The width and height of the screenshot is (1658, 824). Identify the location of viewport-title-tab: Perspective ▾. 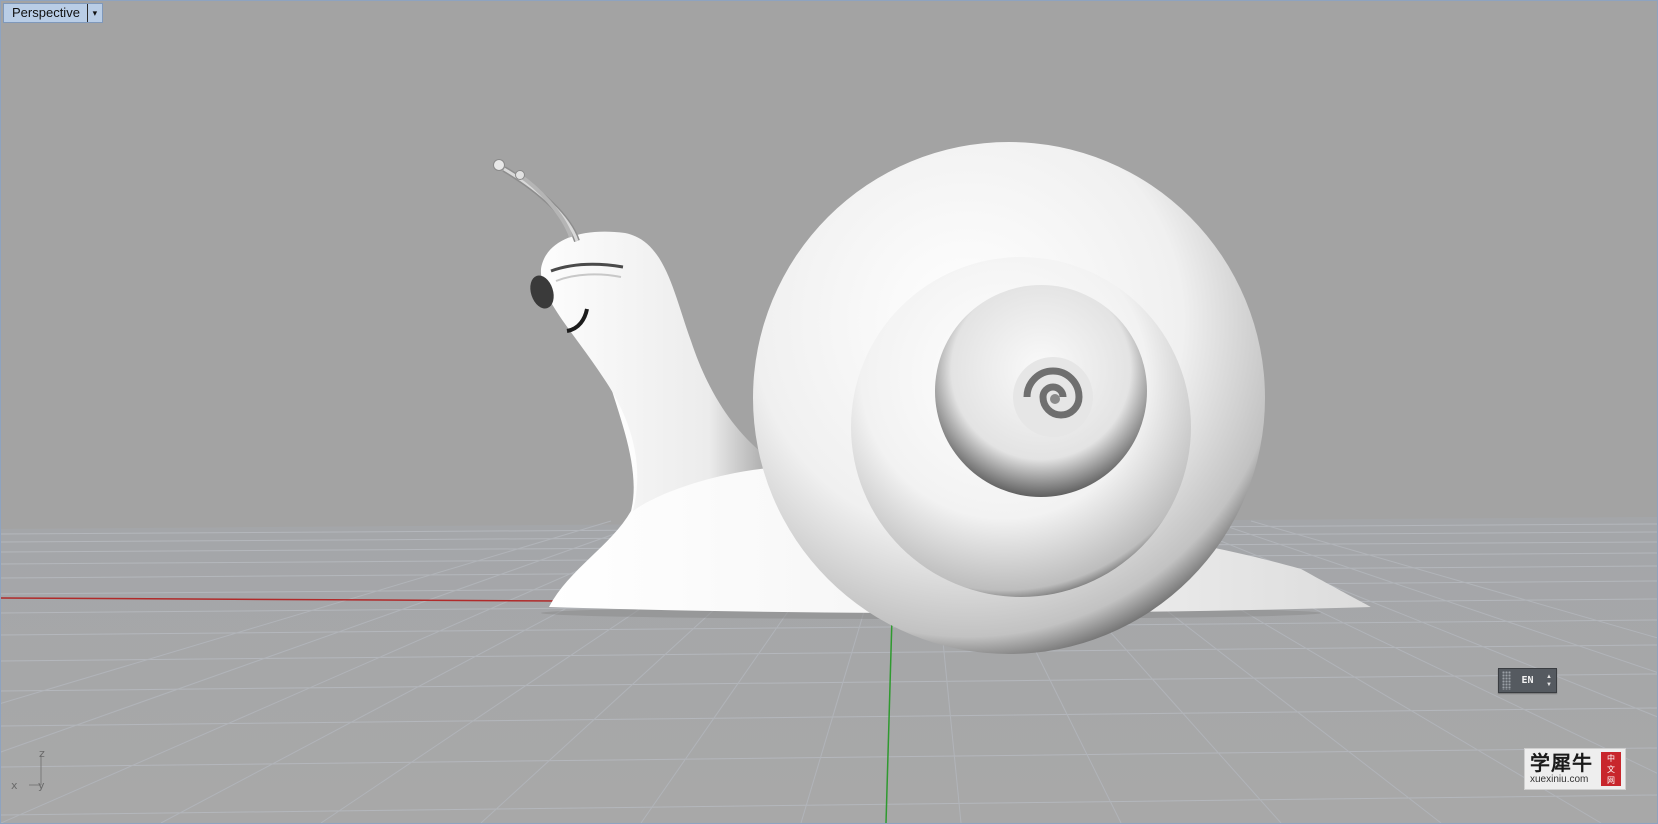
(53, 13).